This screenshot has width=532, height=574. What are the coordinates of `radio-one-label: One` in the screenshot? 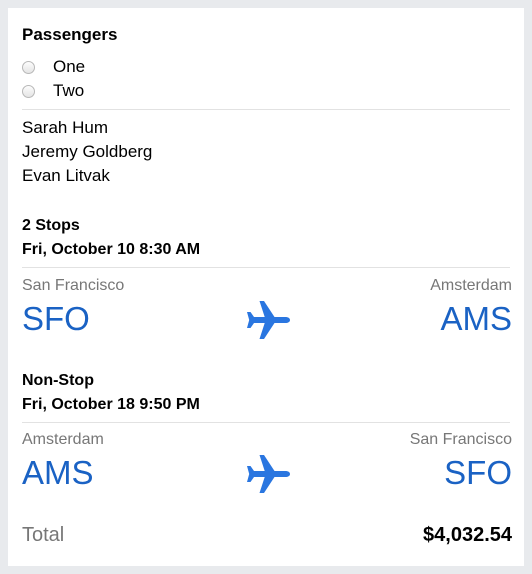 It's located at (69, 67).